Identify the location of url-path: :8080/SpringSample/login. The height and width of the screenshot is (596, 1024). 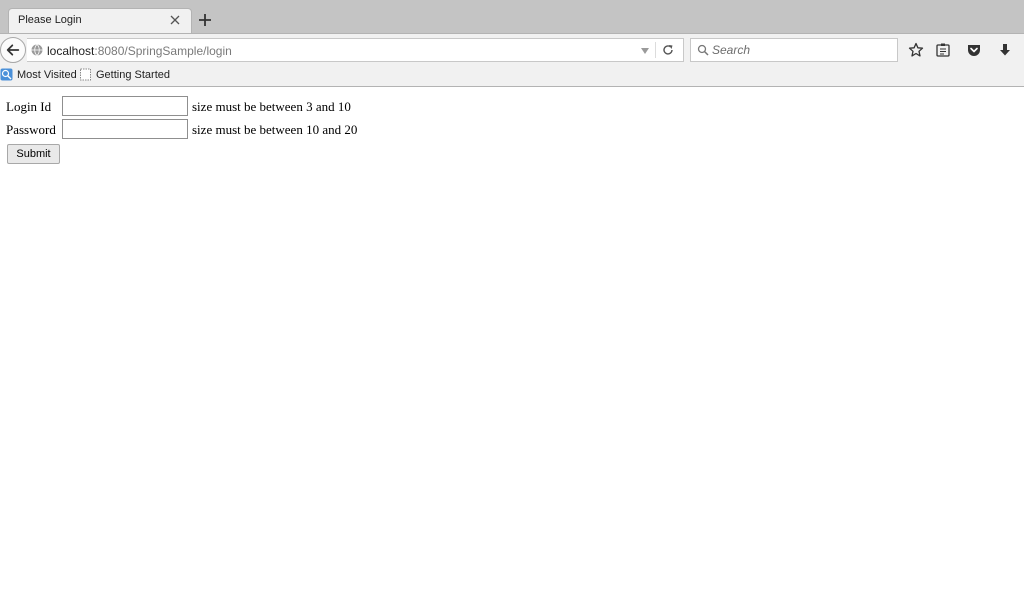
(163, 51).